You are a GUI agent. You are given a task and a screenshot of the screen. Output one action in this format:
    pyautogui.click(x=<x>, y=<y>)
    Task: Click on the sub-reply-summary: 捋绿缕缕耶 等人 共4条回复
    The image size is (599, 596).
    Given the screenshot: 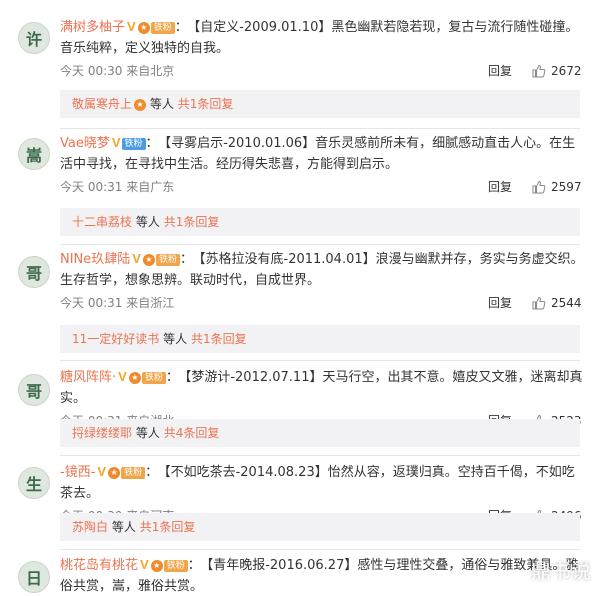 What is the action you would take?
    pyautogui.click(x=320, y=433)
    